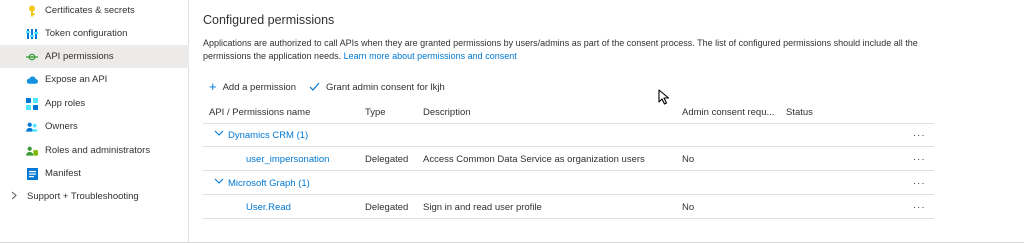  Describe the element at coordinates (32, 34) in the screenshot. I see `token-config-icon` at that location.